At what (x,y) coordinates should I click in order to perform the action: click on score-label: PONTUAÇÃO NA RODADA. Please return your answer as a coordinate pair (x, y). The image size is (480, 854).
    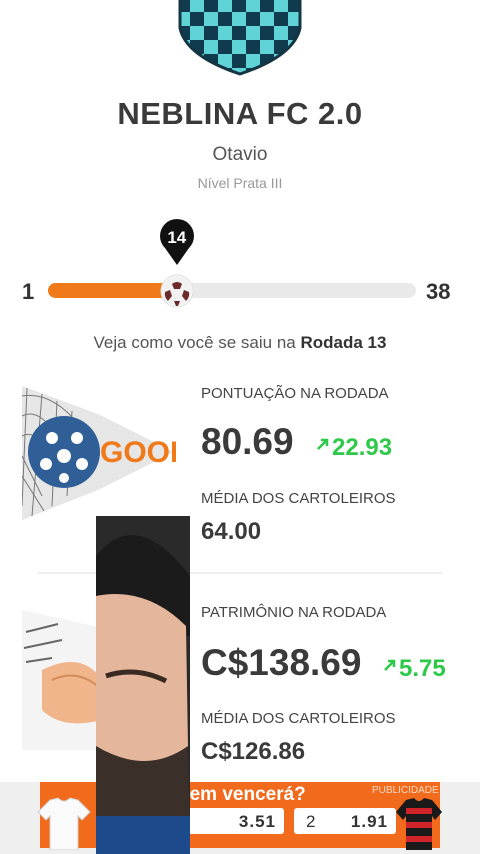
    Looking at the image, I should click on (295, 393).